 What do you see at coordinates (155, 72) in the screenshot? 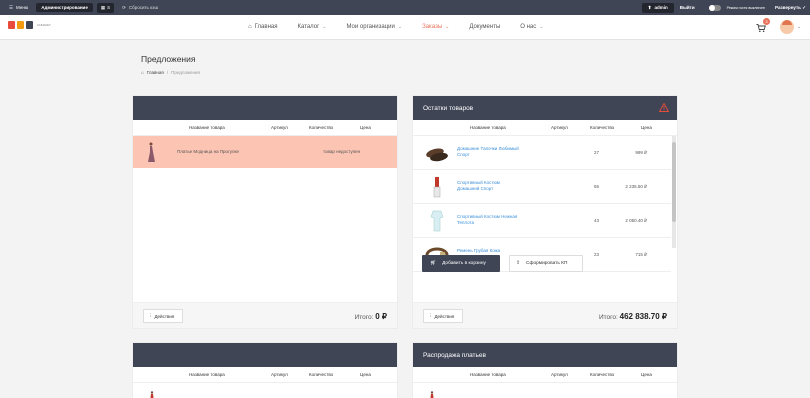
I see `breadcrumb-home: Главная` at bounding box center [155, 72].